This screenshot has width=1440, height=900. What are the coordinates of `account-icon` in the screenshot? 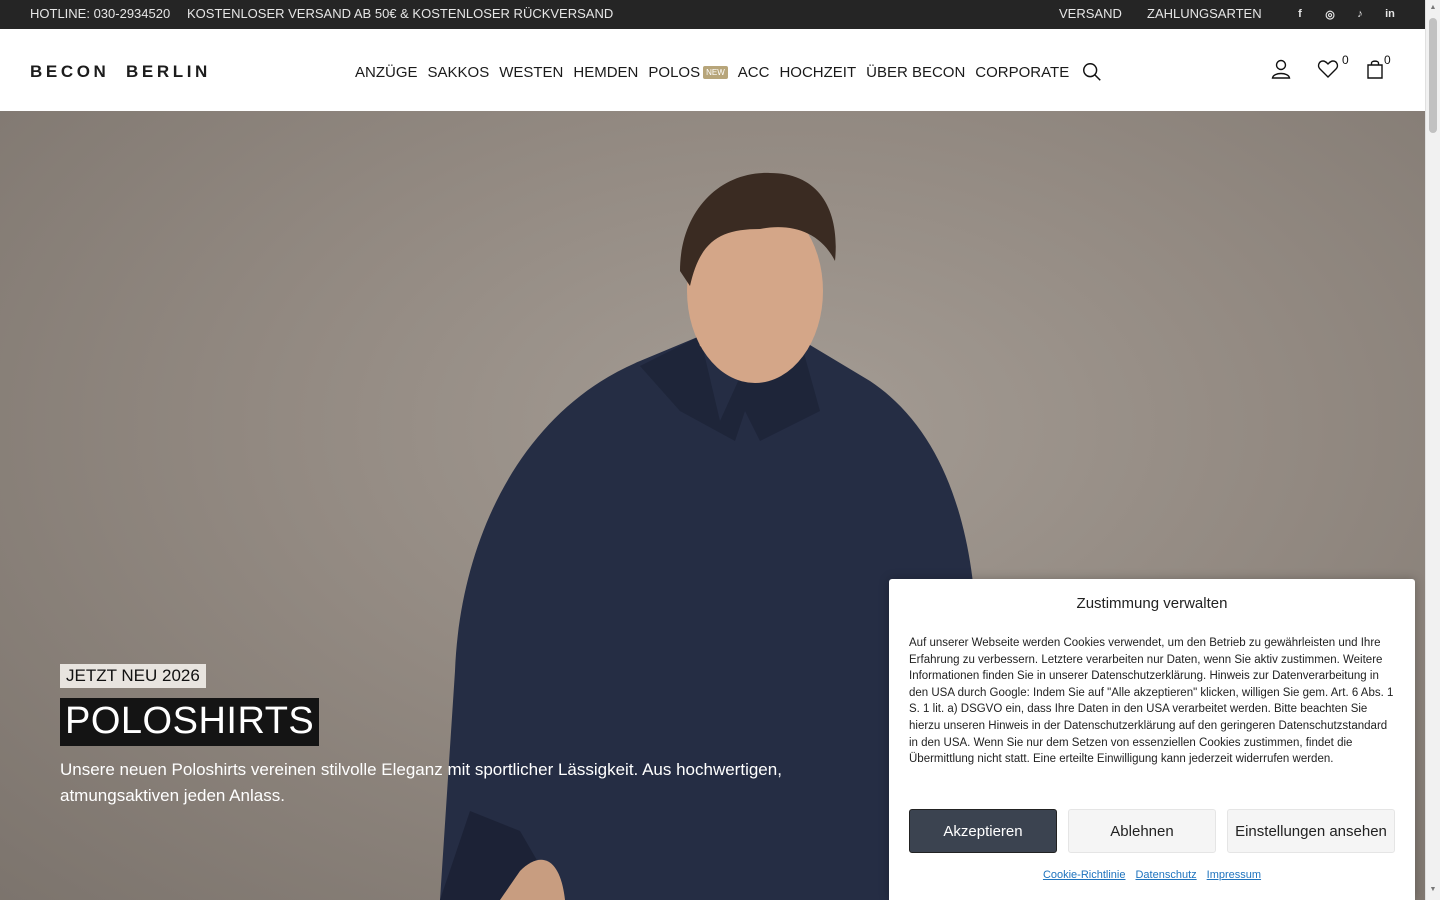 It's located at (1281, 69).